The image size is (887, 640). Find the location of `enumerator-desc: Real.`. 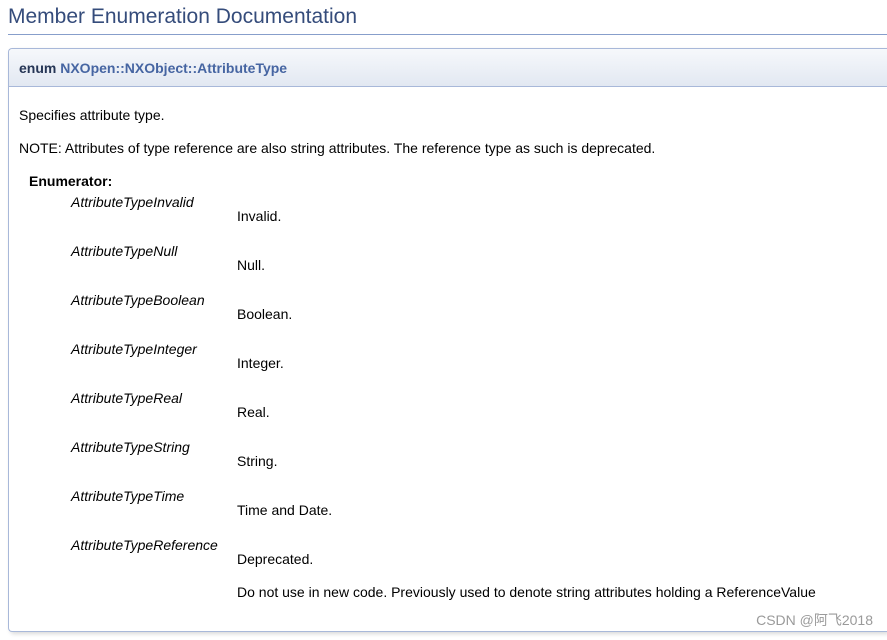

enumerator-desc: Real. is located at coordinates (253, 412).